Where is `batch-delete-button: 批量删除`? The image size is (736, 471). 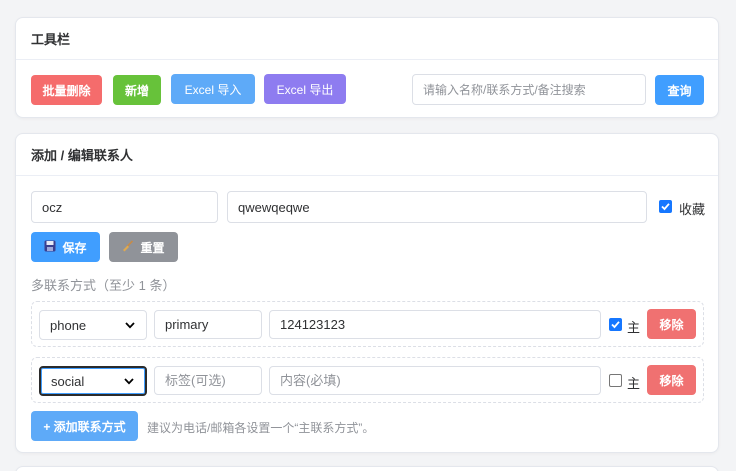 batch-delete-button: 批量删除 is located at coordinates (66, 90).